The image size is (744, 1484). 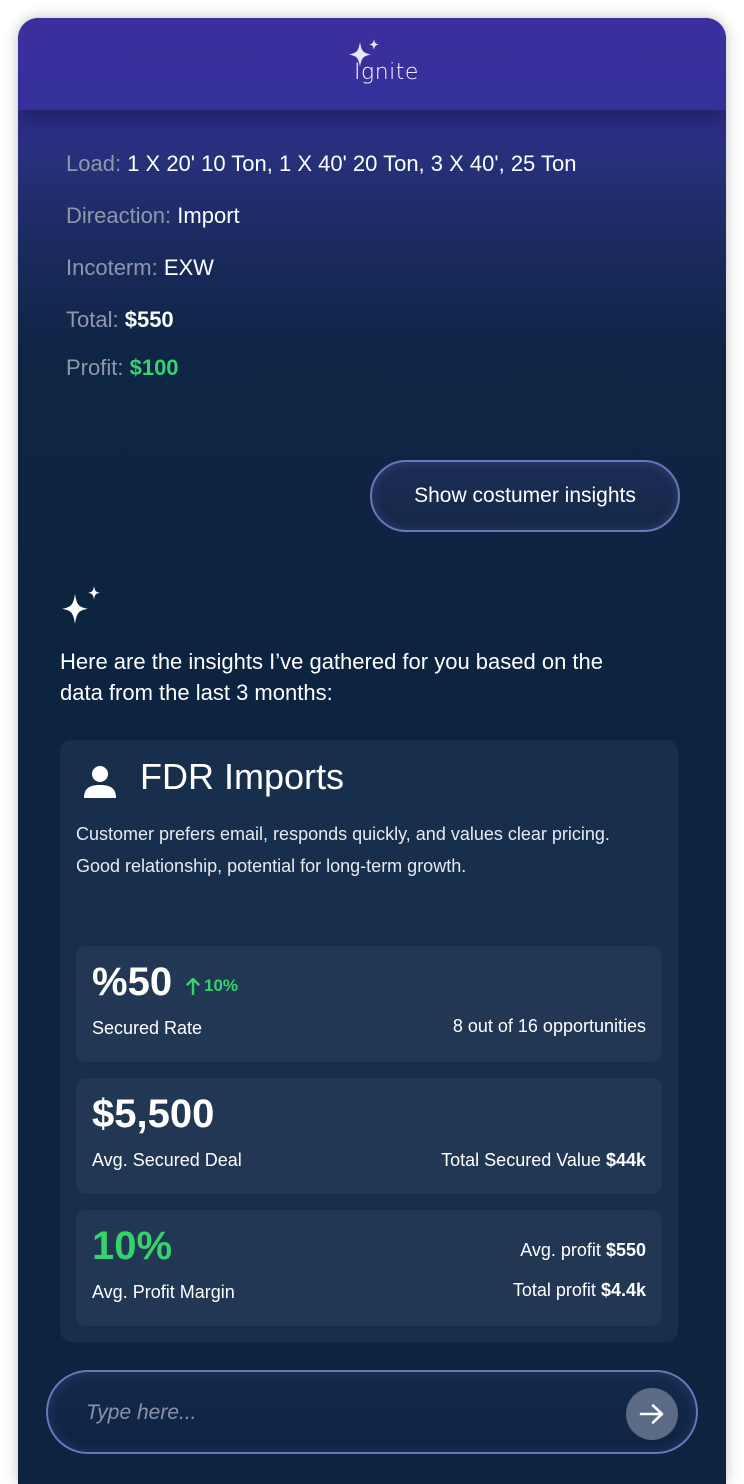 What do you see at coordinates (242, 776) in the screenshot?
I see `customer-name: FDR Imports` at bounding box center [242, 776].